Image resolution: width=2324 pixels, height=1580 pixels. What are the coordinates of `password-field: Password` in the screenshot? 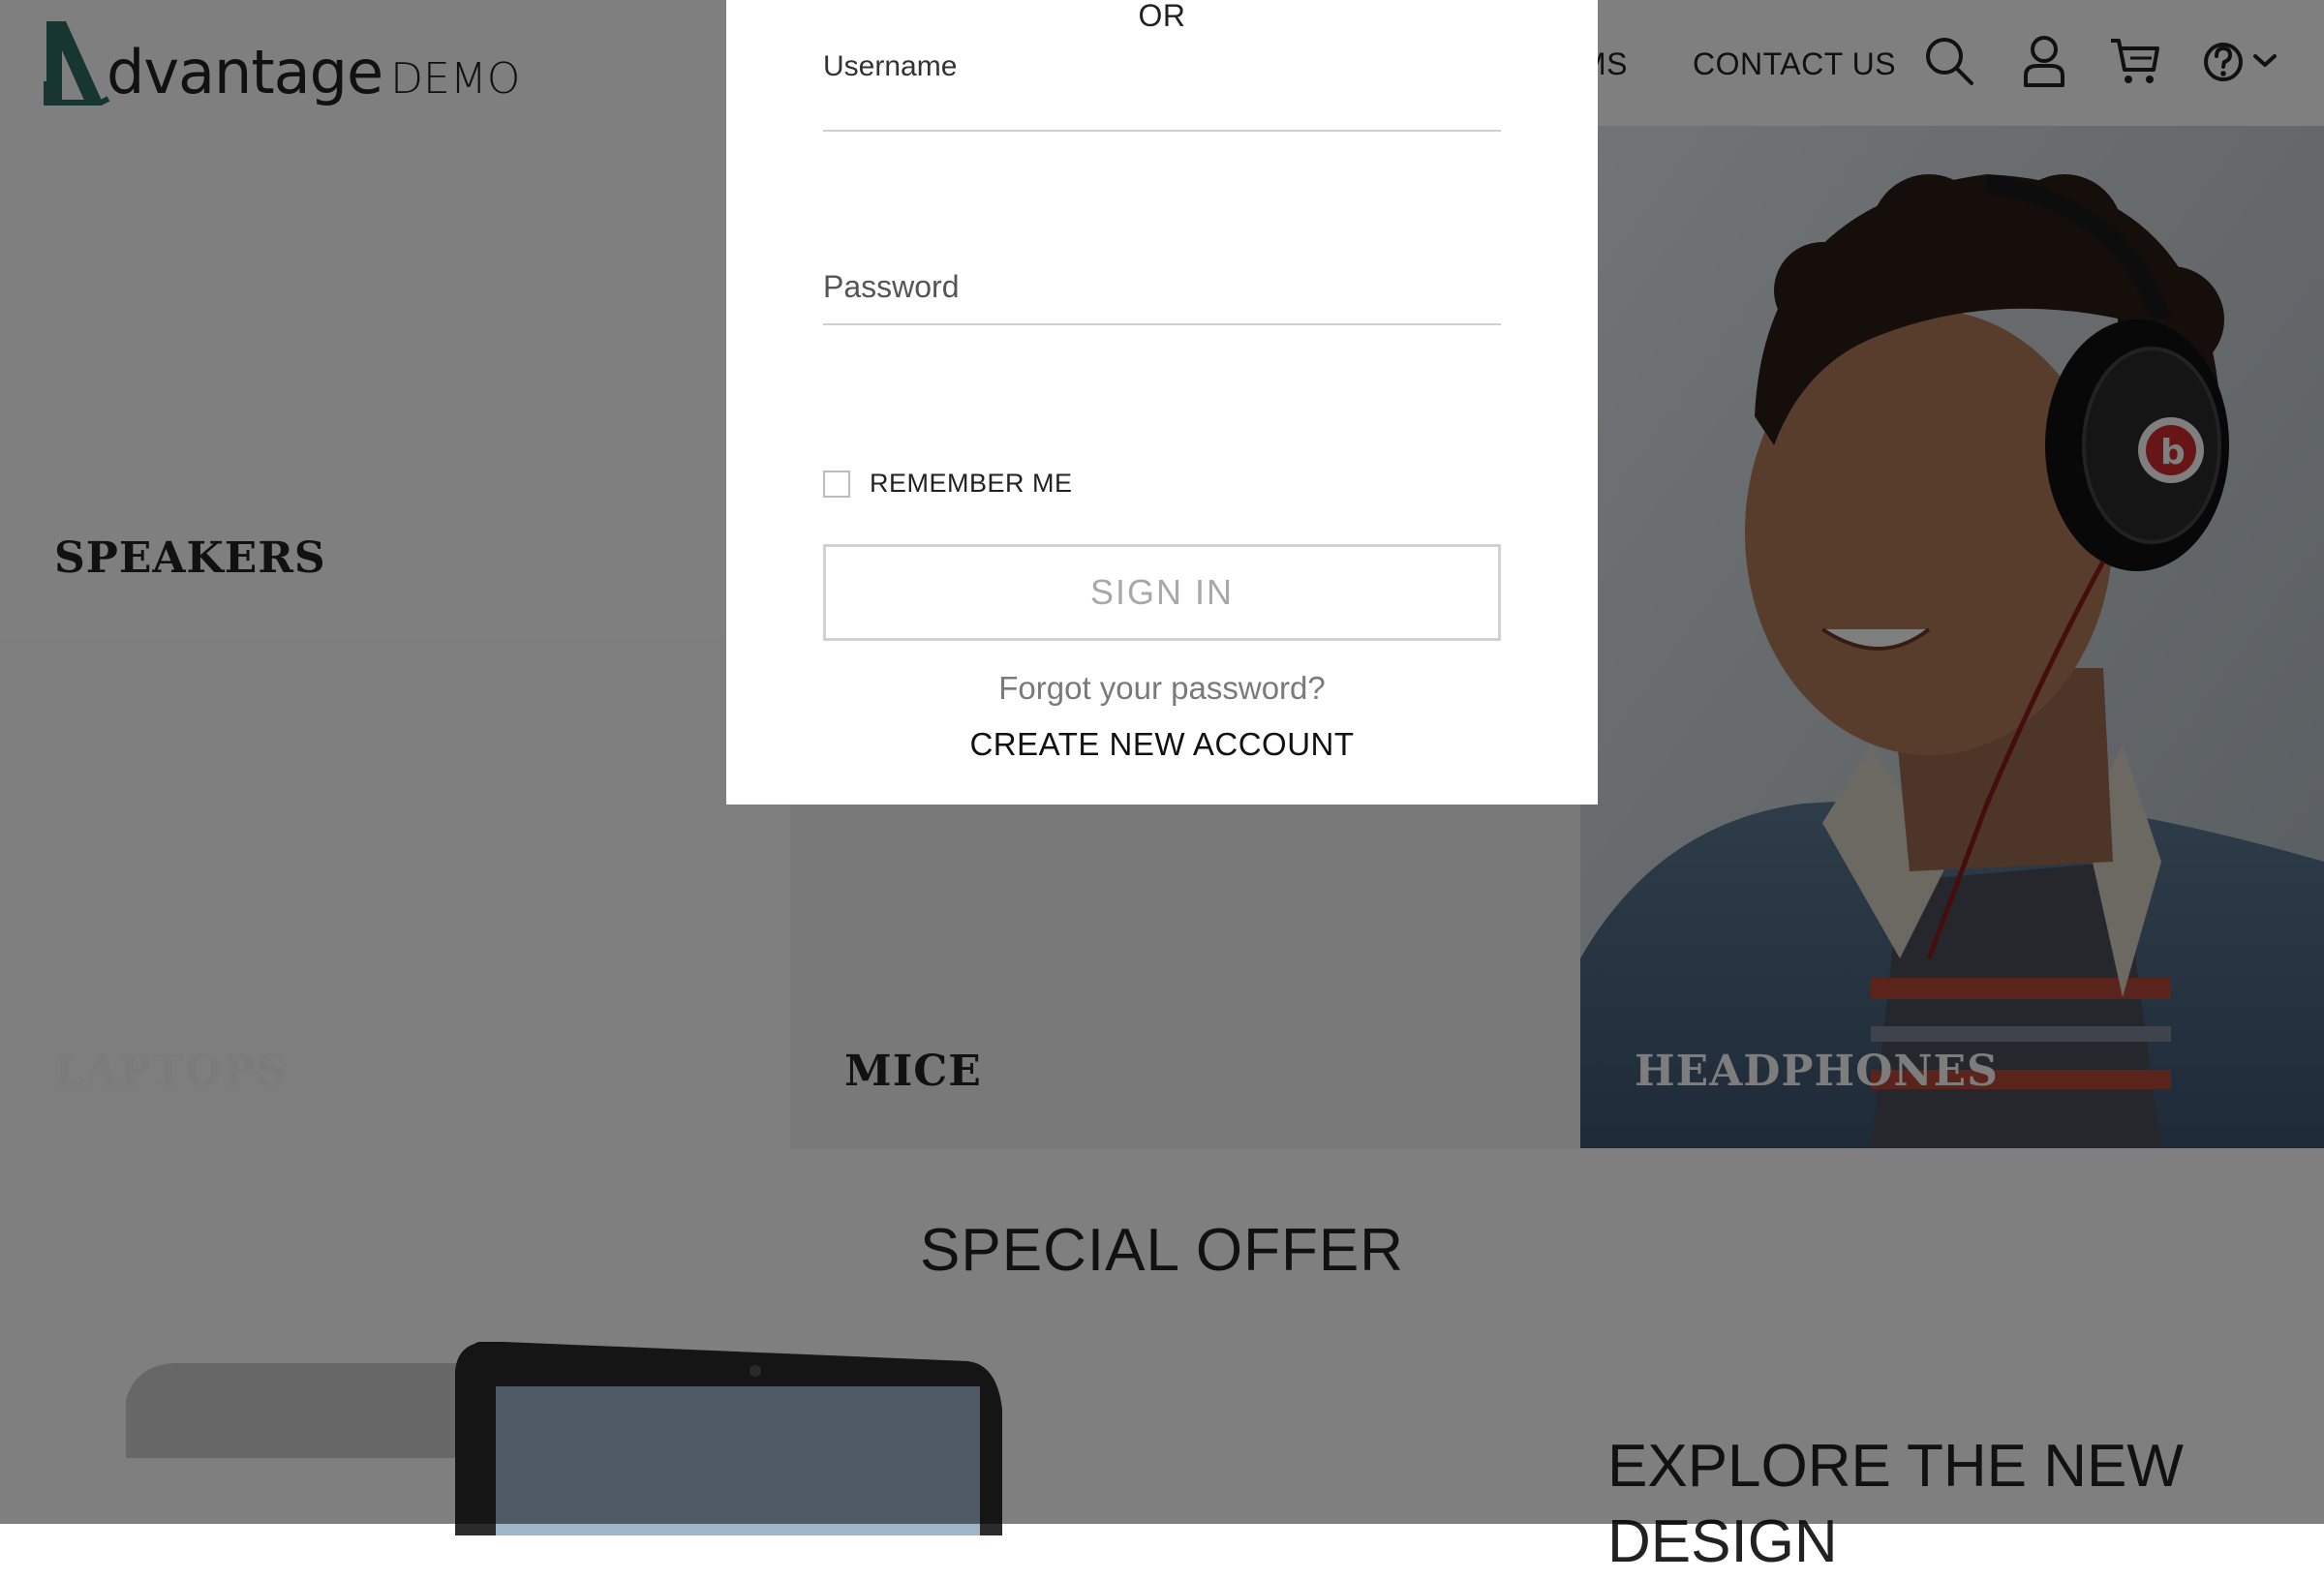 It's located at (1164, 293).